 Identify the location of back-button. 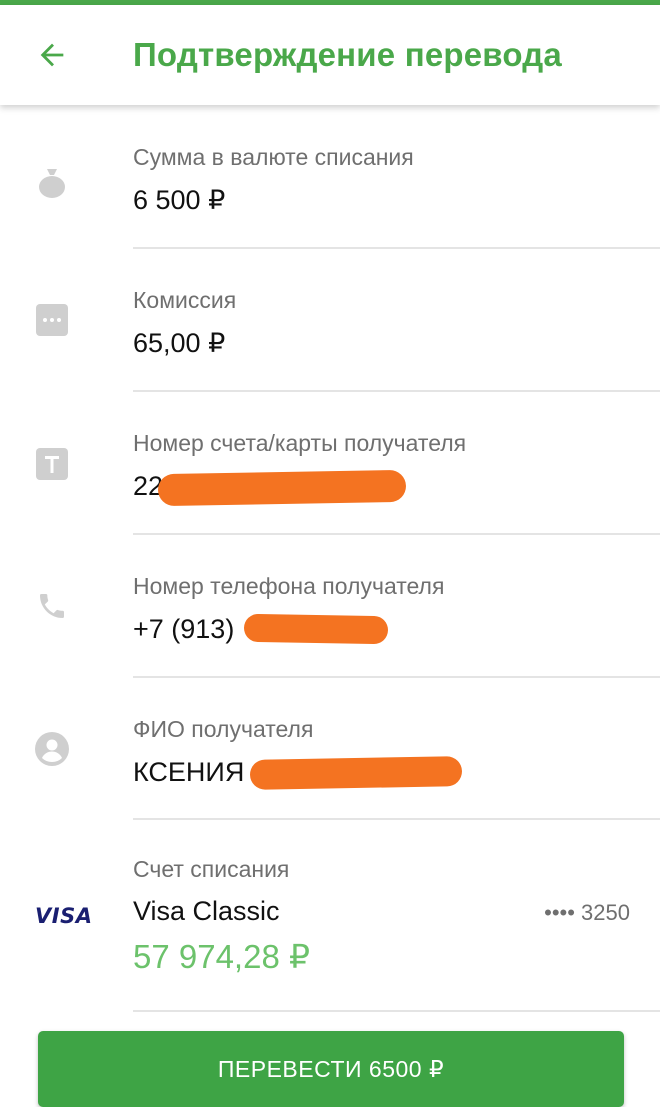
(52, 57).